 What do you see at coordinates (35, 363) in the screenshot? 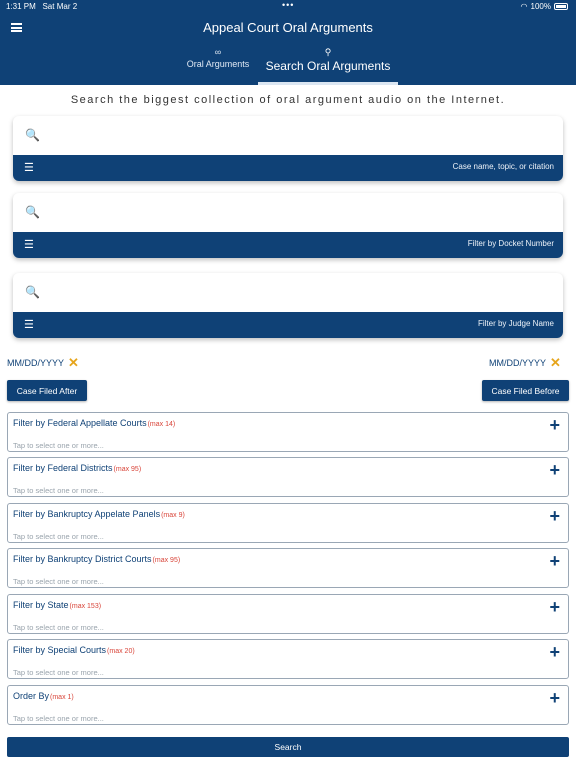
I see `filed-after-date-field: MM/DD/YYYY` at bounding box center [35, 363].